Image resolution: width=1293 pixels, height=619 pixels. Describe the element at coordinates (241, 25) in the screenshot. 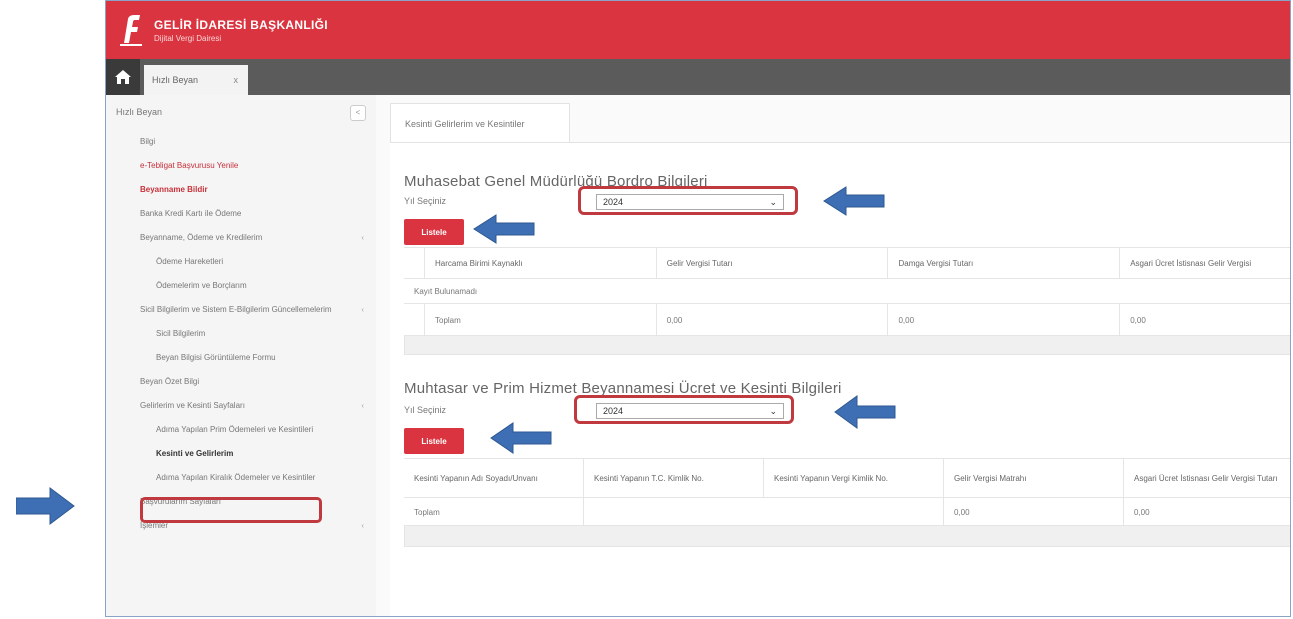

I see `brand-title: GELİR İDARESİ BAŞKANLIĞI` at that location.